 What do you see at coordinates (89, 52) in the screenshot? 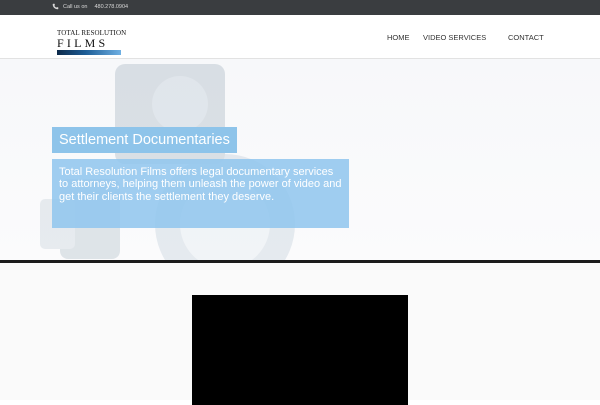
I see `logo-gradient-bar` at bounding box center [89, 52].